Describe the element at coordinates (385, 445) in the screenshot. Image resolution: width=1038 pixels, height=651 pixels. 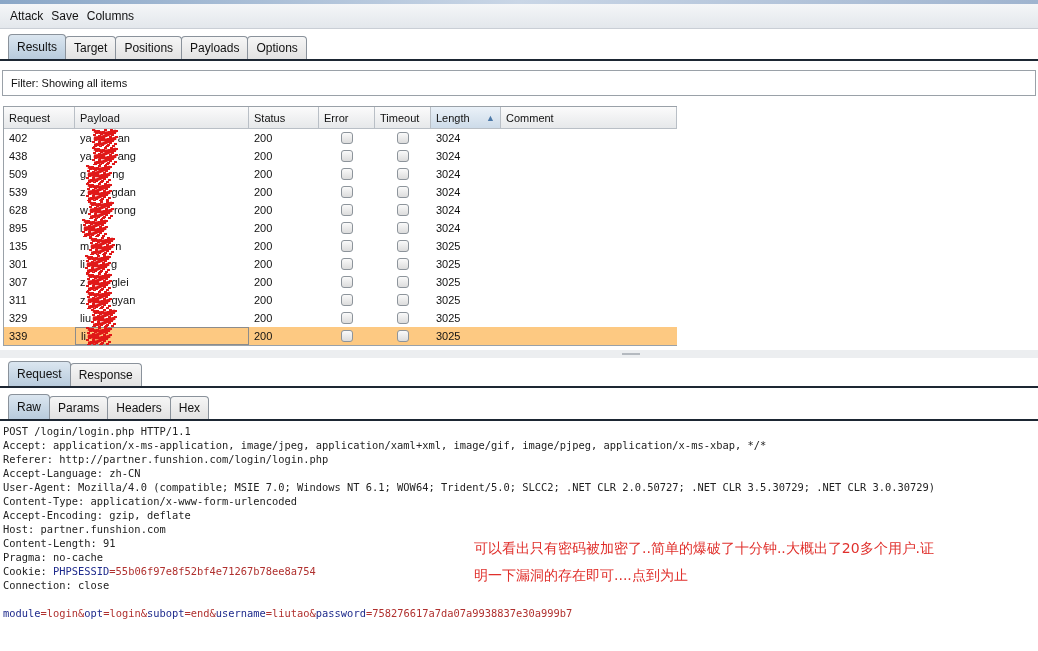
I see `request-text: Accept: application/x-ms-application, image/jpeg, application/xaml+xml, image/gif, image/pjpeg, application/x-ms-xbap, */*` at that location.